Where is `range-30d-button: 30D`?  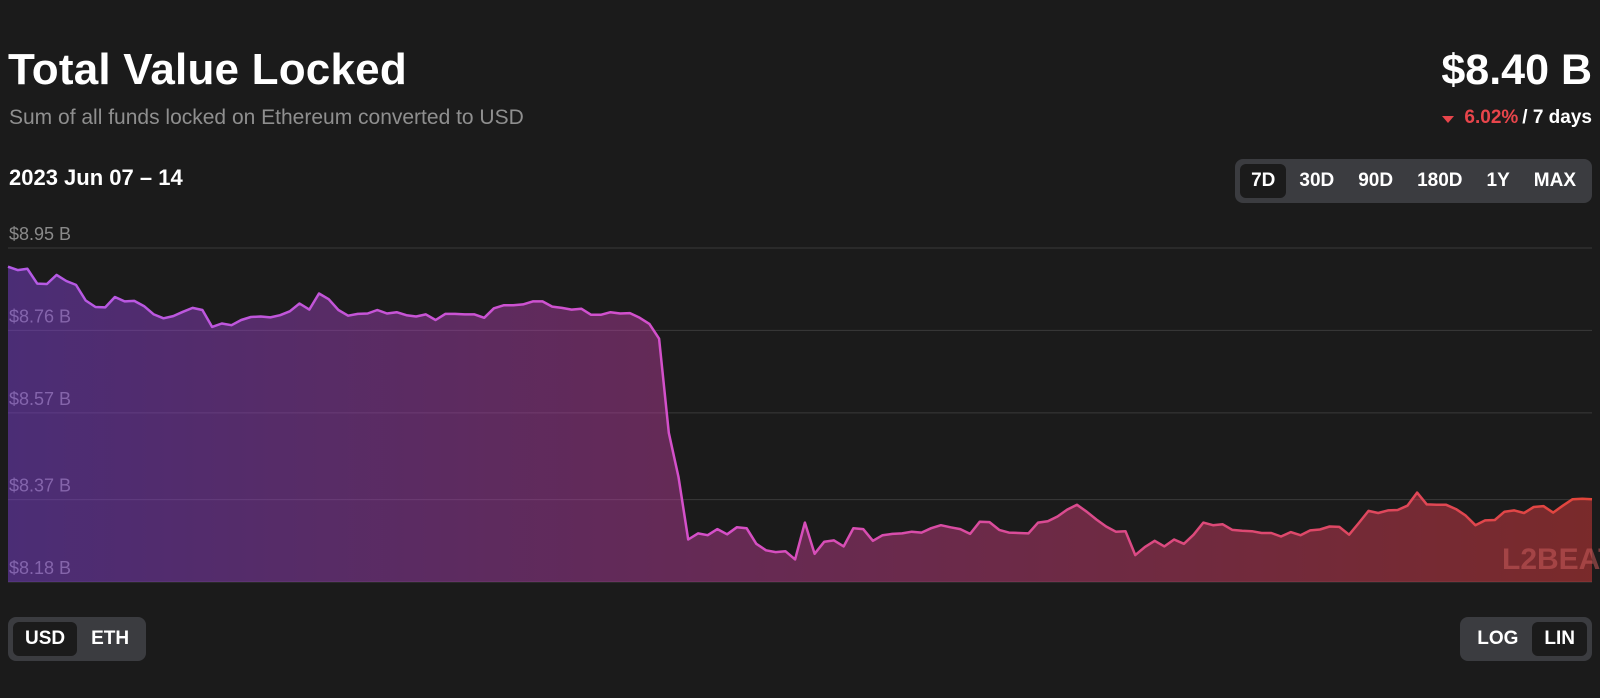 range-30d-button: 30D is located at coordinates (1316, 181).